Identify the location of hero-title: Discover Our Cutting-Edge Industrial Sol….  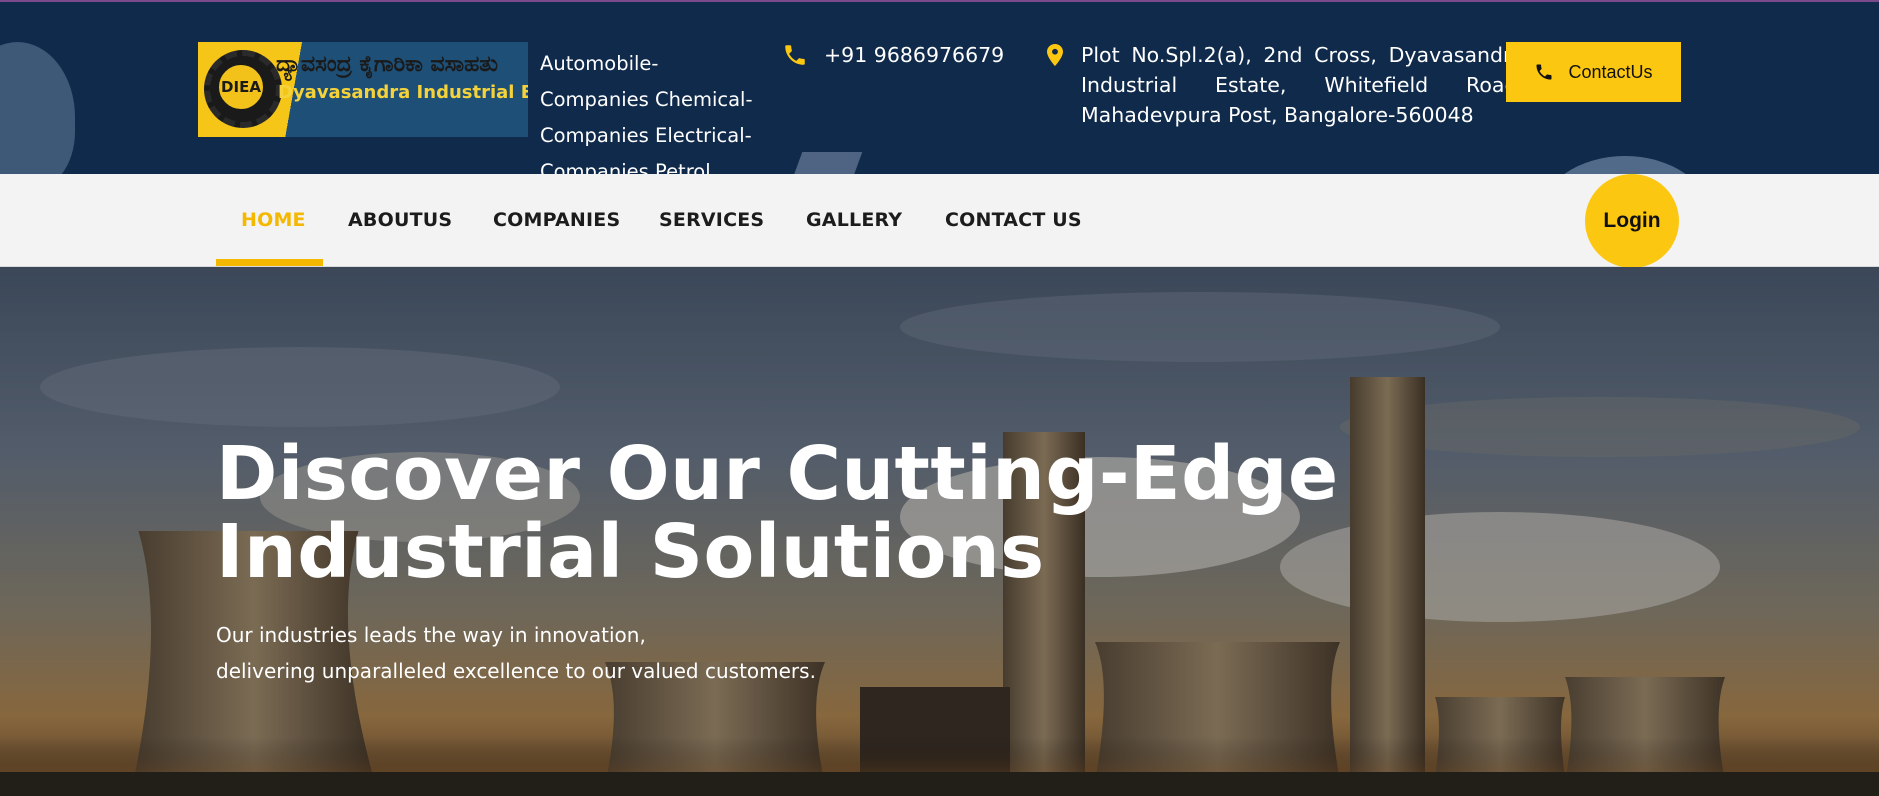
(777, 513).